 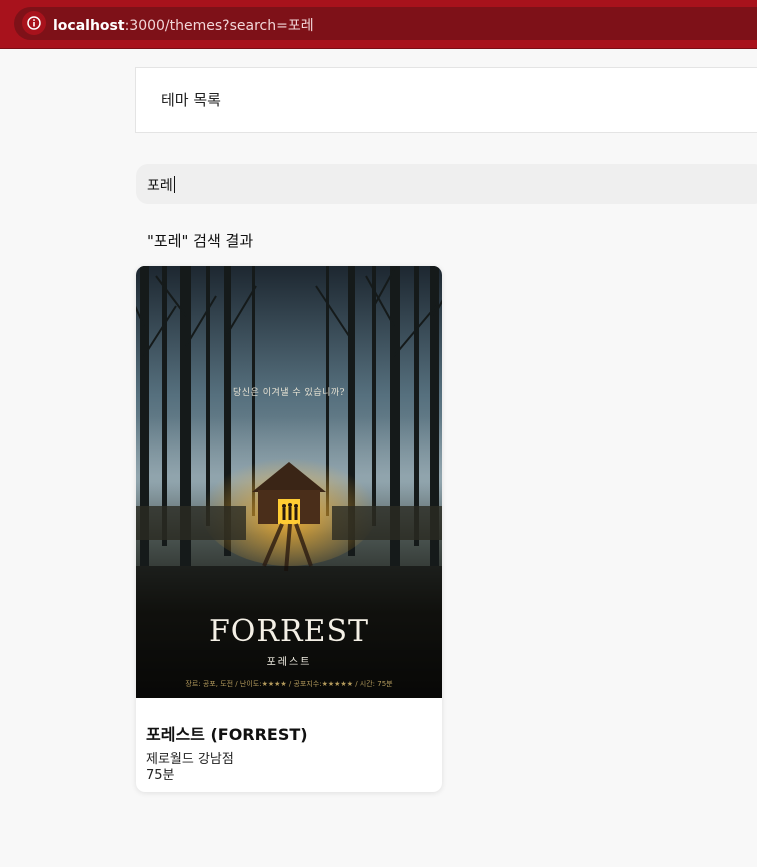 What do you see at coordinates (446, 184) in the screenshot?
I see `search-input: 포레` at bounding box center [446, 184].